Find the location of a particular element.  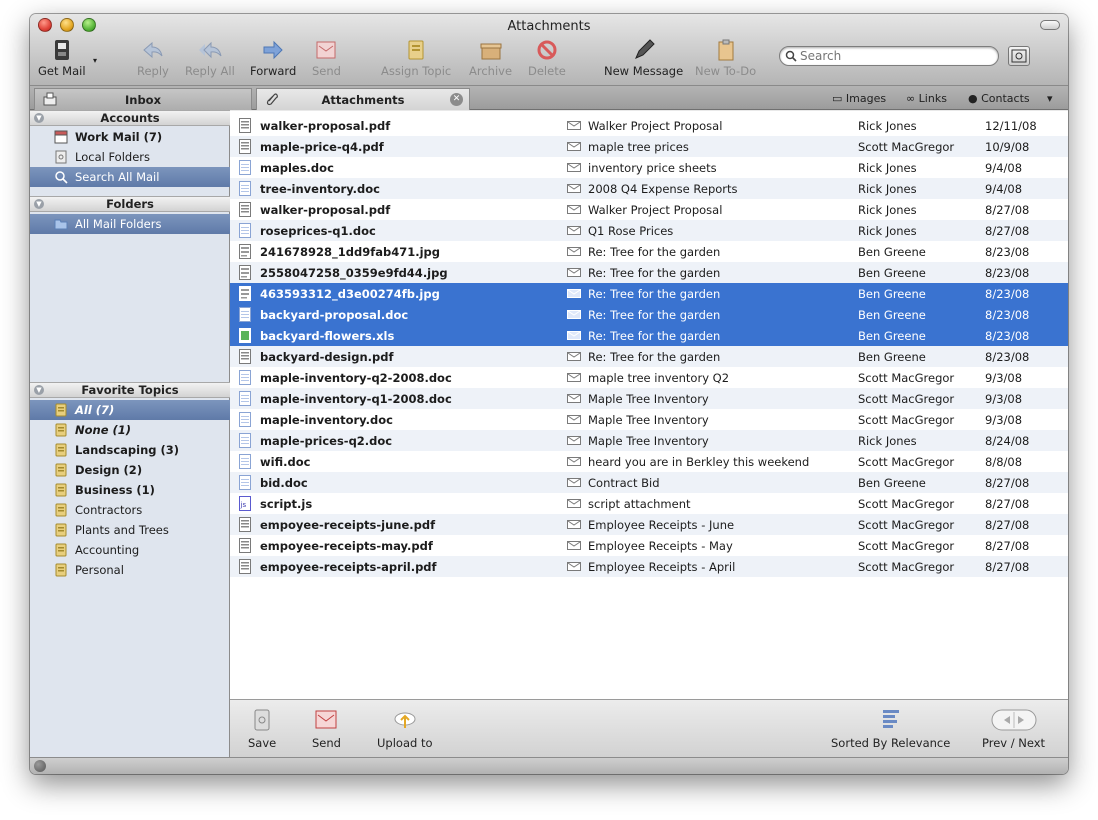

sidebar-topic-item: Contractors is located at coordinates (130, 510).